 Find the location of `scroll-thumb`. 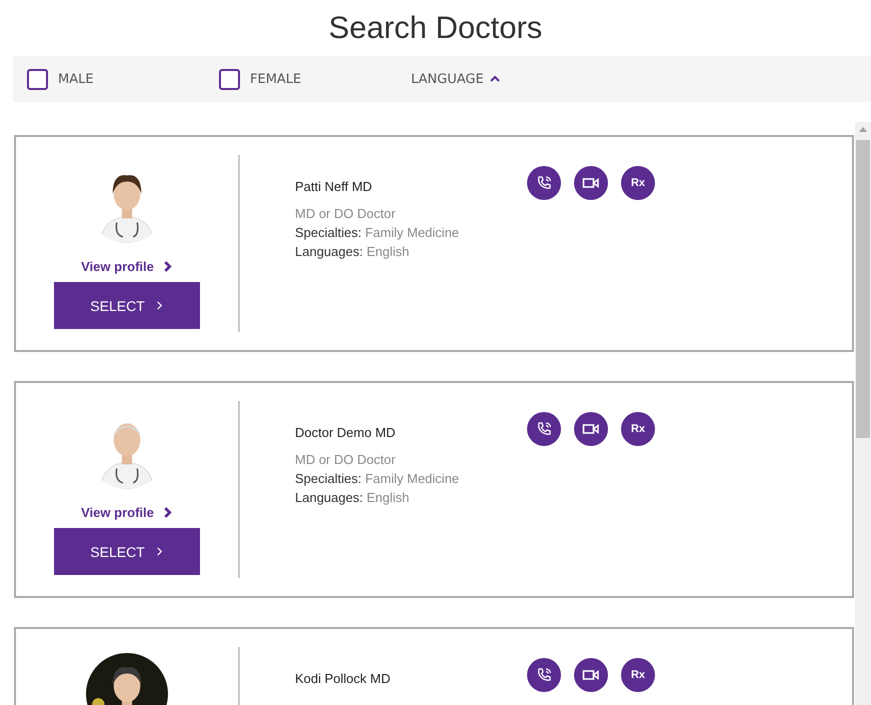

scroll-thumb is located at coordinates (863, 289).